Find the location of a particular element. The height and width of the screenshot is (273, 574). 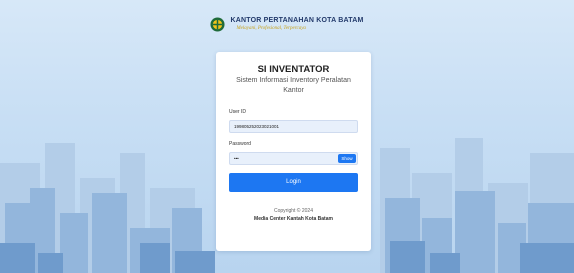

show-password-button: Show is located at coordinates (347, 158).